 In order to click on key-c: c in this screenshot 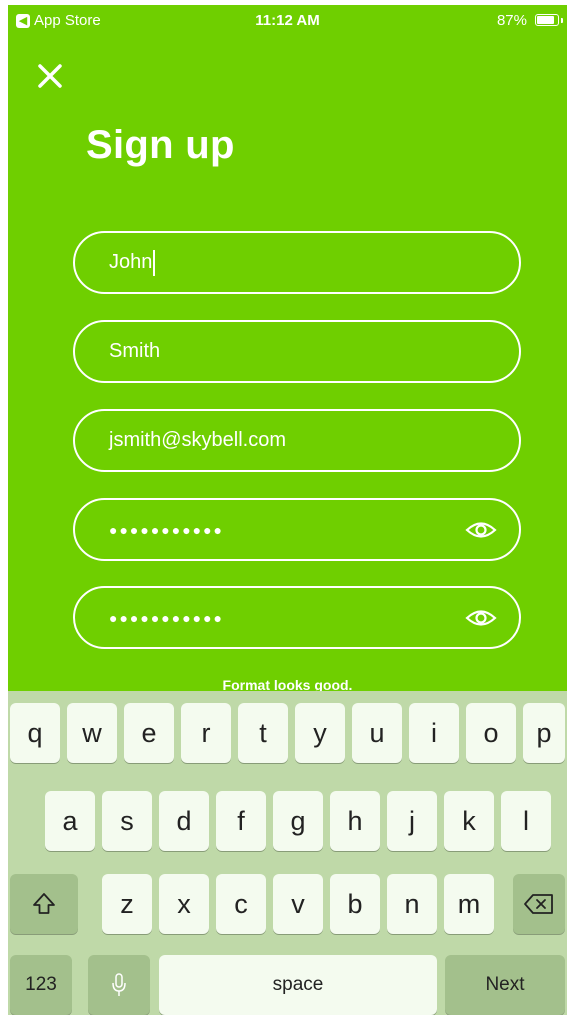, I will do `click(241, 904)`.